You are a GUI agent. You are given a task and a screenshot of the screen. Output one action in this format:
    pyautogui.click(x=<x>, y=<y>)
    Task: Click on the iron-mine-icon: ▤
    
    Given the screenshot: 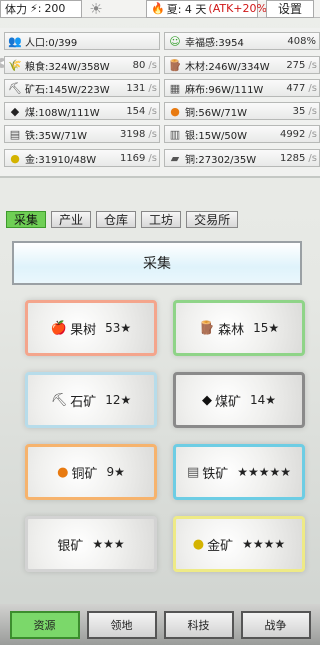 What is the action you would take?
    pyautogui.click(x=193, y=472)
    